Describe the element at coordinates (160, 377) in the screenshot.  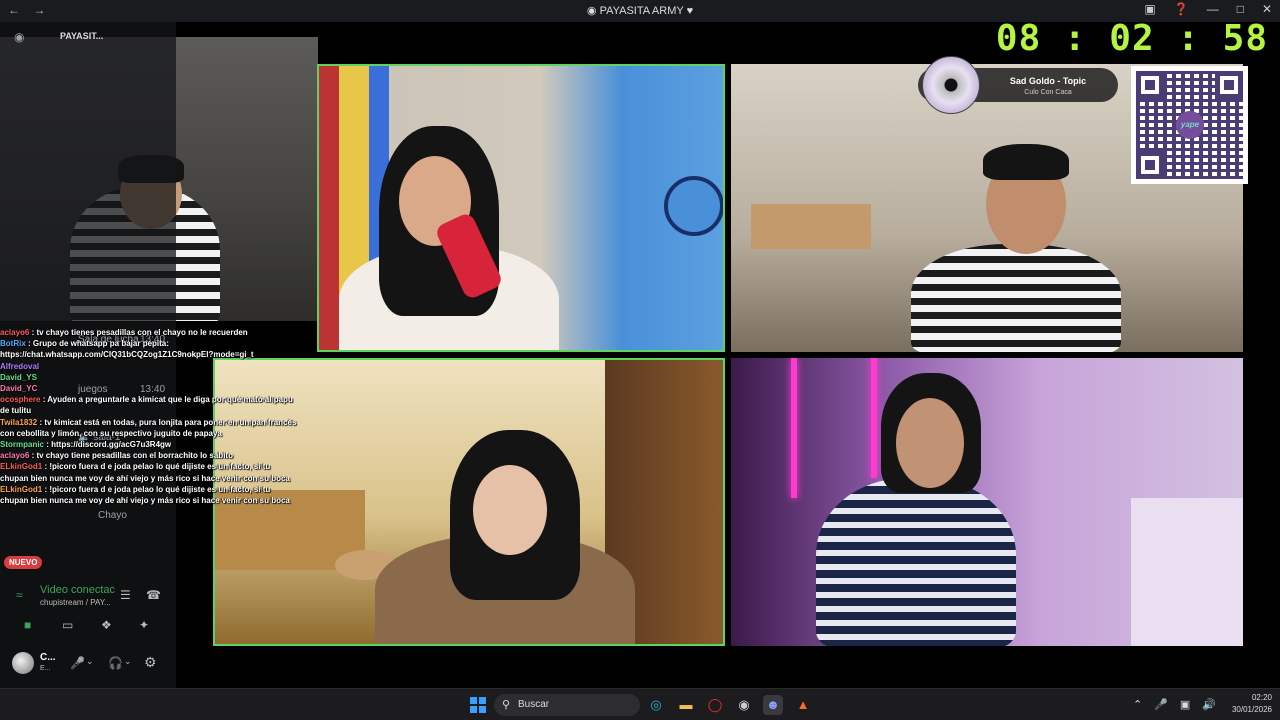
I see `chat-message: David_YS` at that location.